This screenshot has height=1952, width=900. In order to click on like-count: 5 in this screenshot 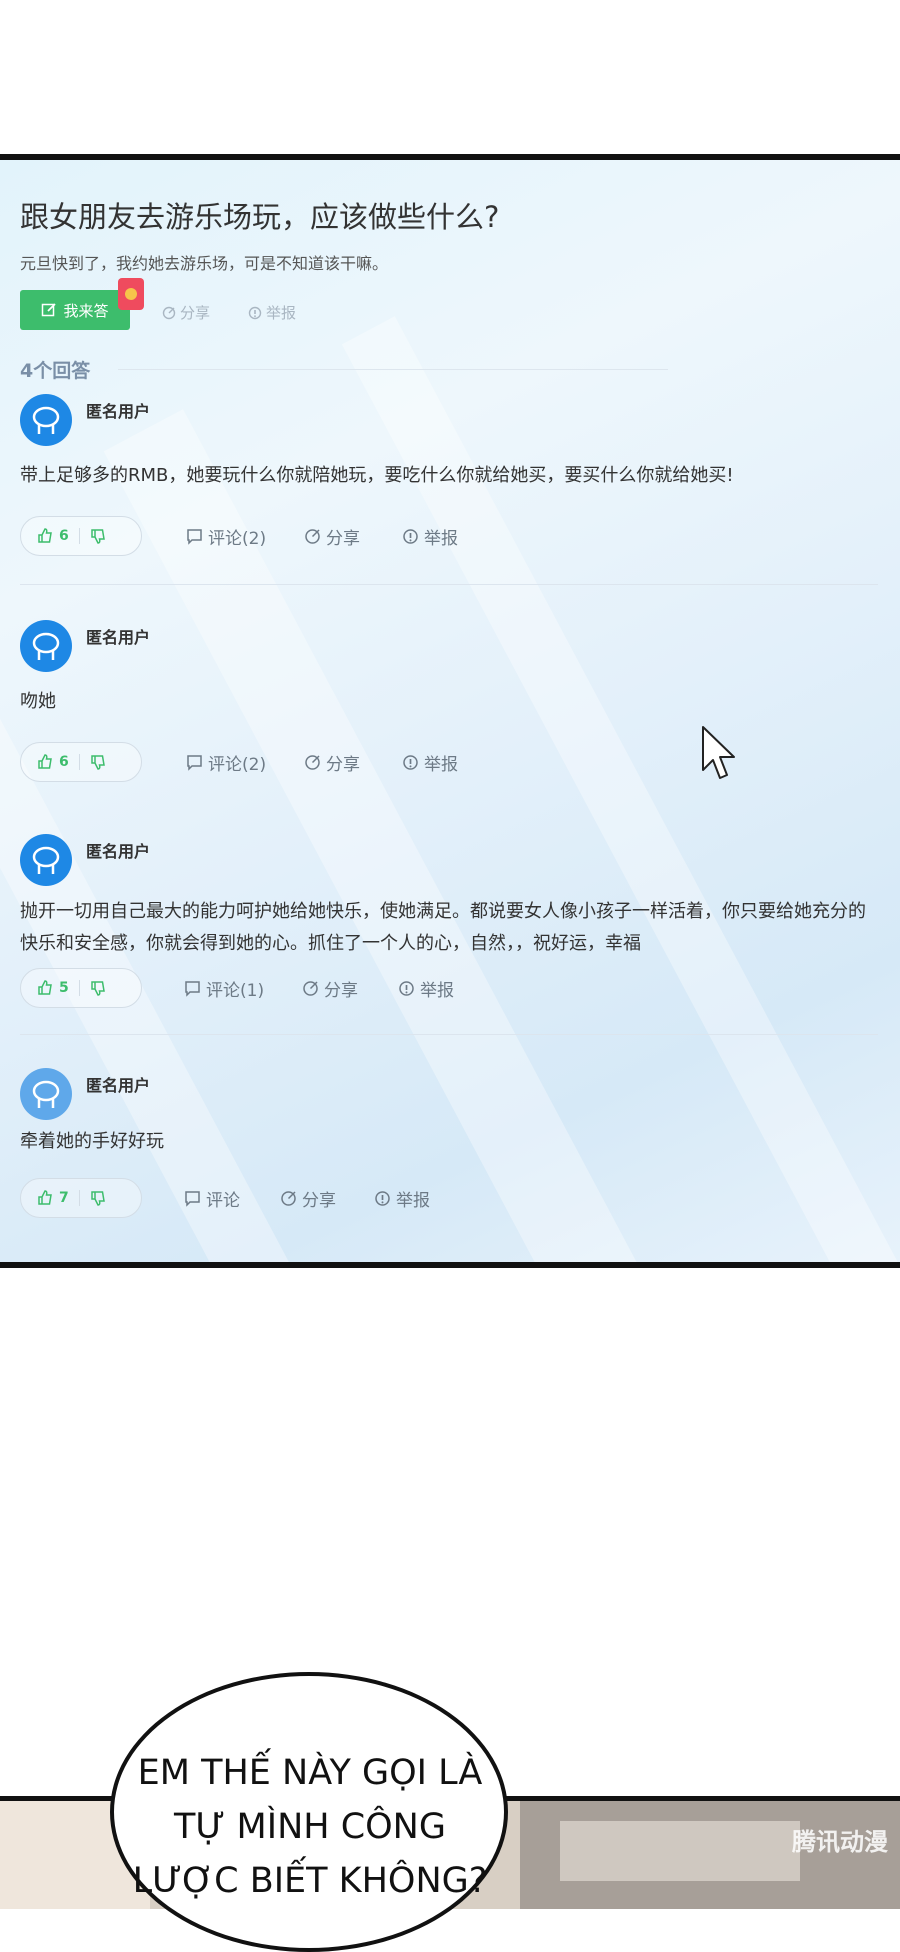, I will do `click(64, 988)`.